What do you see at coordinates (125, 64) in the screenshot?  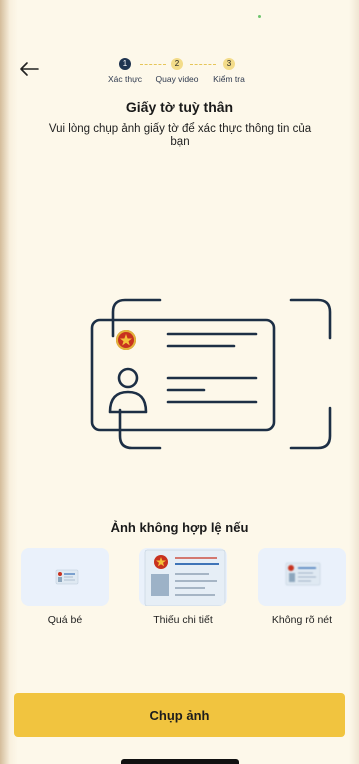 I see `step-number: 1` at bounding box center [125, 64].